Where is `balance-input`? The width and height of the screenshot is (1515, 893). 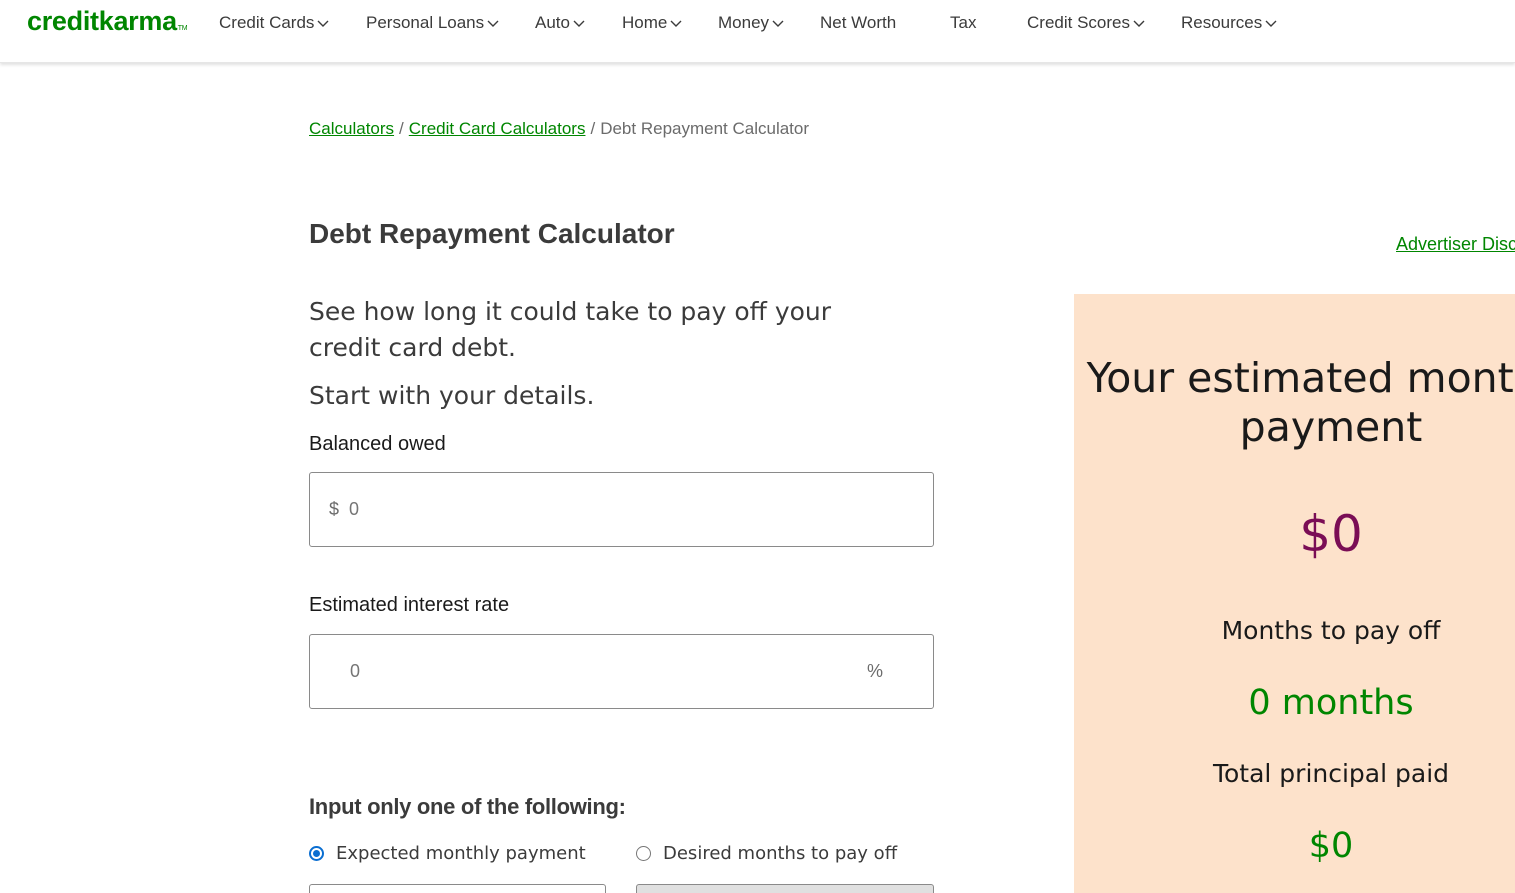
balance-input is located at coordinates (589, 509).